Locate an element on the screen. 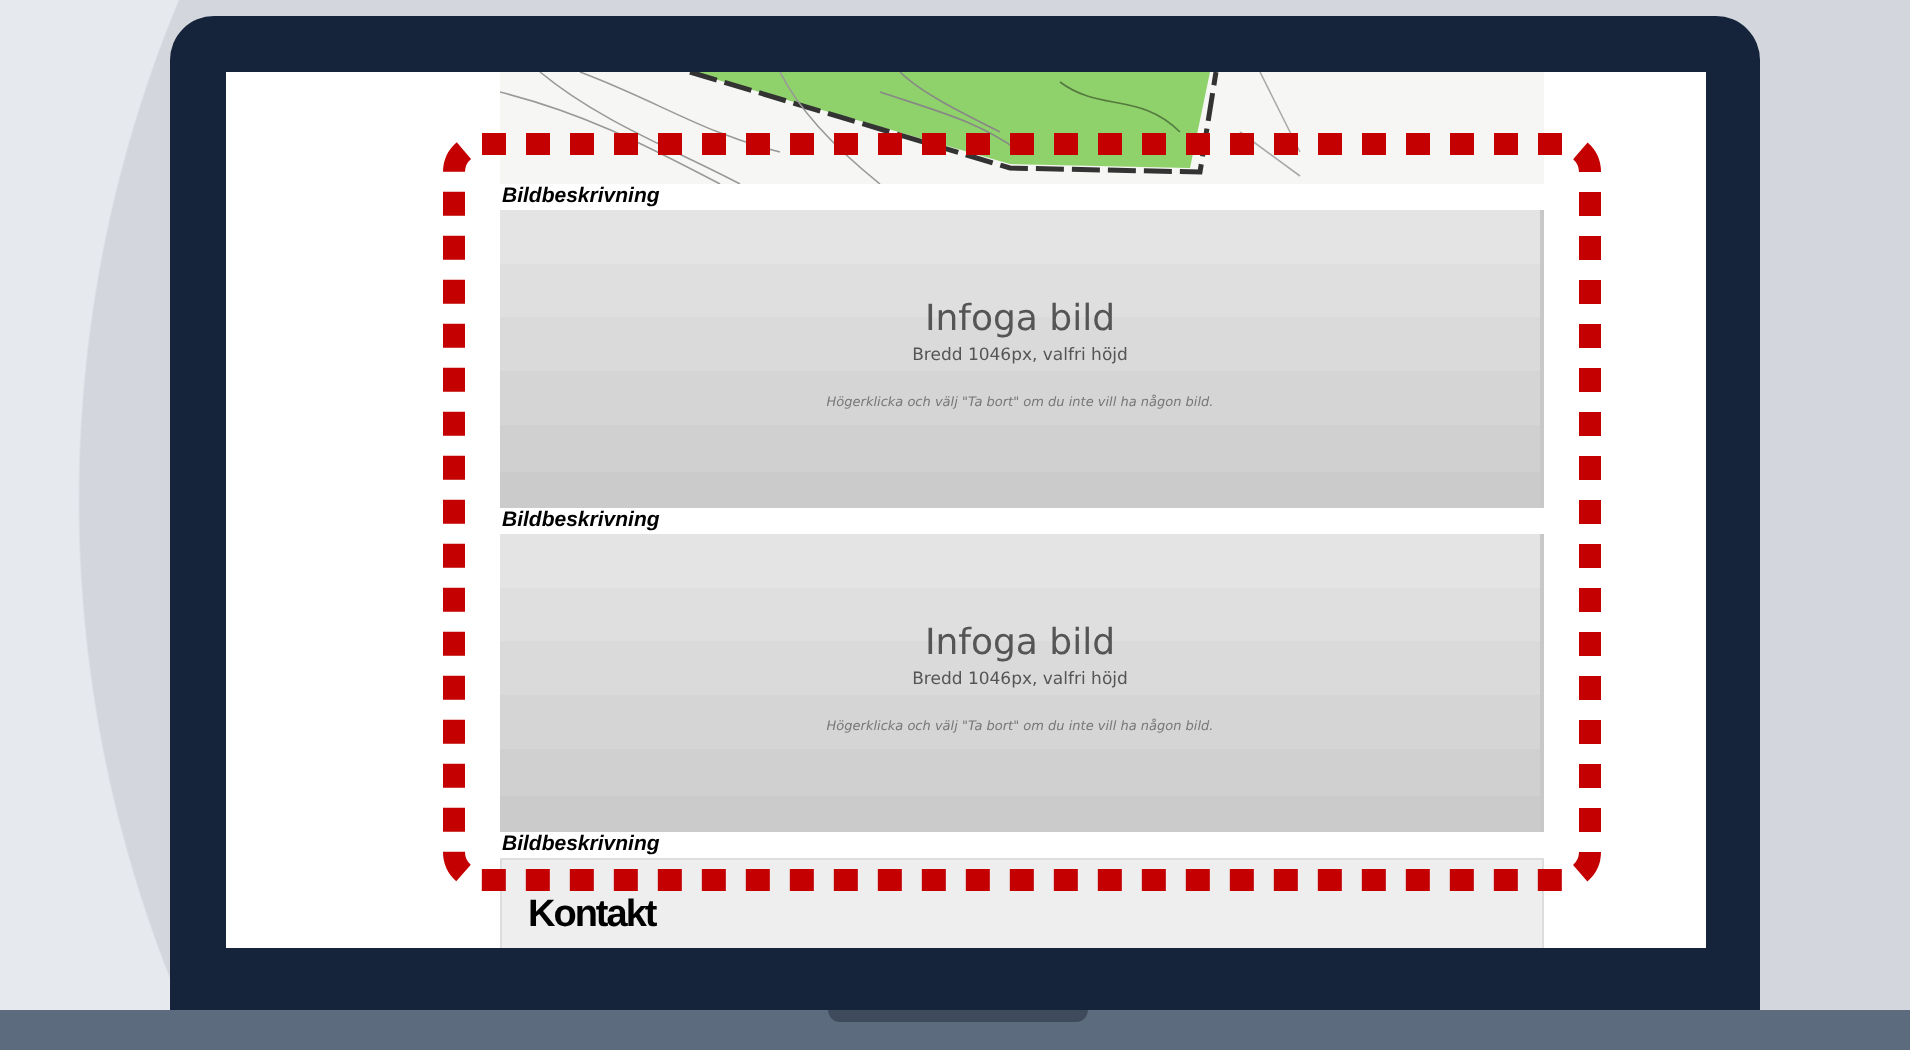 This screenshot has width=1910, height=1050. contact-heading: Kontakt is located at coordinates (592, 916).